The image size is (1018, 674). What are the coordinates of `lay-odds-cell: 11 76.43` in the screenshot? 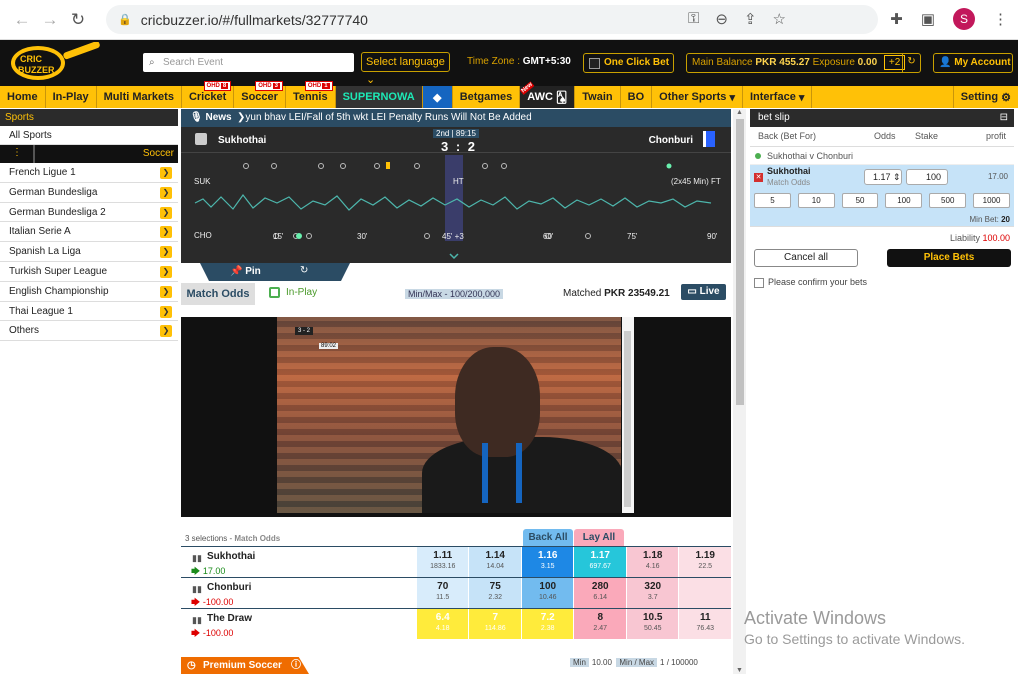 It's located at (705, 624).